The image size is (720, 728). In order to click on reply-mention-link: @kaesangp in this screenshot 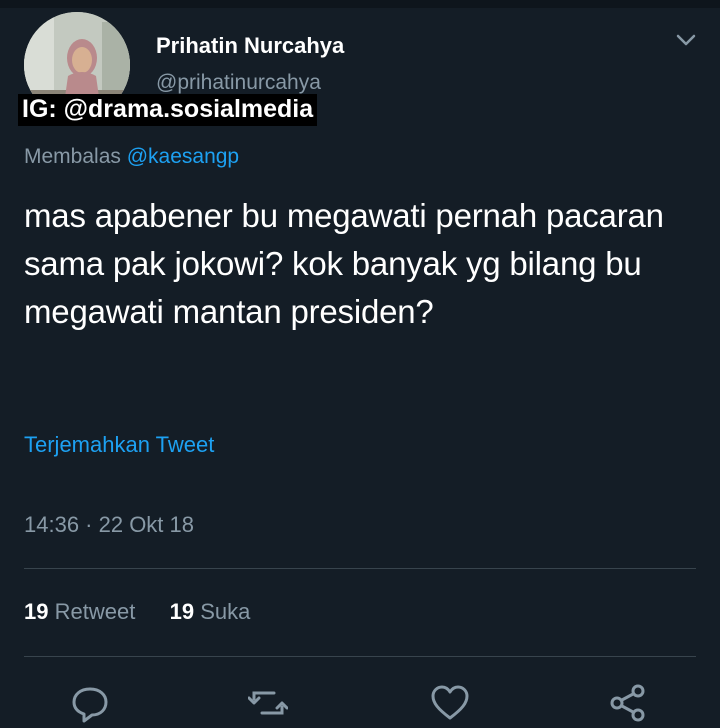, I will do `click(183, 156)`.